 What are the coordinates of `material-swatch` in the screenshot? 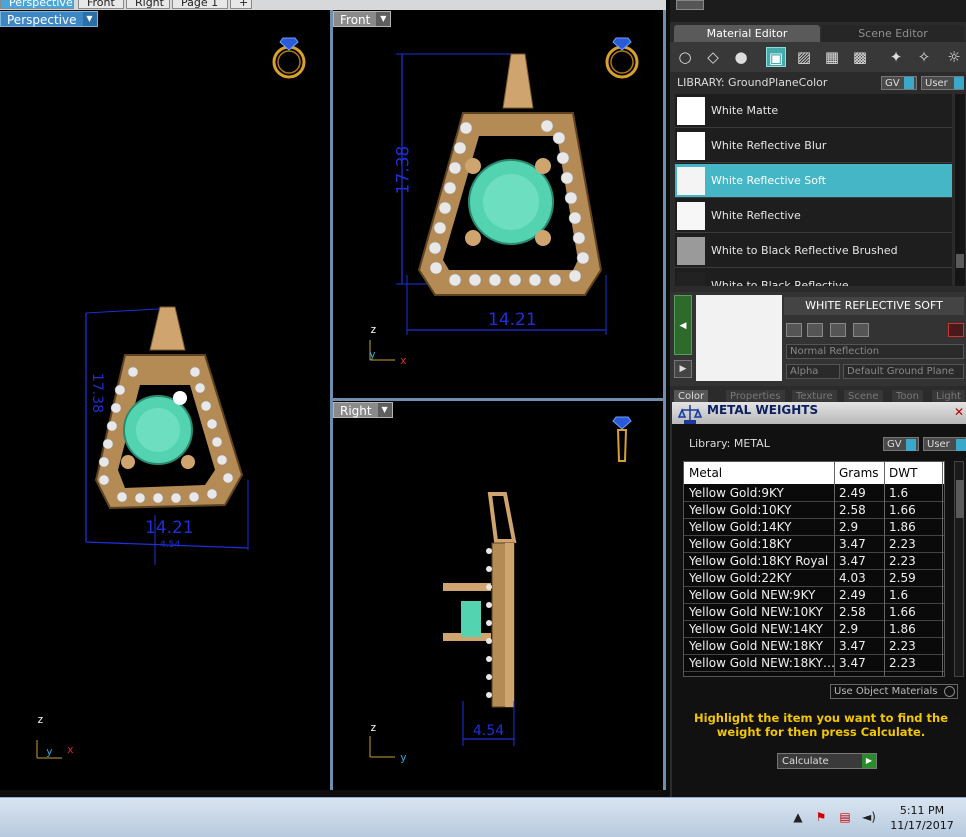 It's located at (691, 251).